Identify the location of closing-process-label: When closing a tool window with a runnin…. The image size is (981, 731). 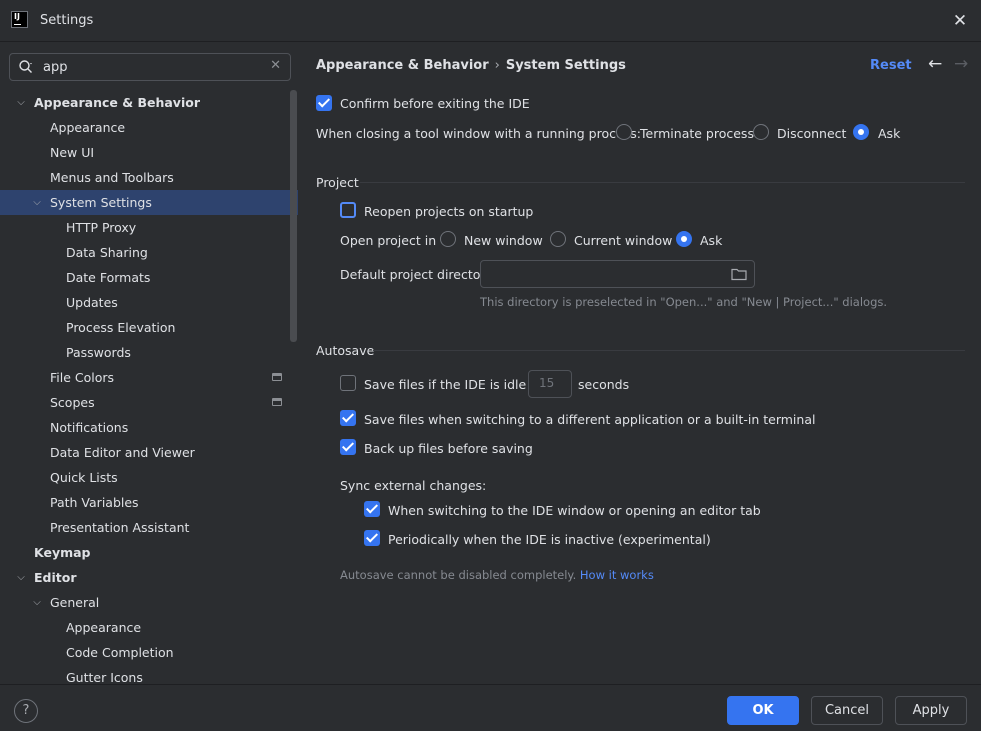
(478, 133).